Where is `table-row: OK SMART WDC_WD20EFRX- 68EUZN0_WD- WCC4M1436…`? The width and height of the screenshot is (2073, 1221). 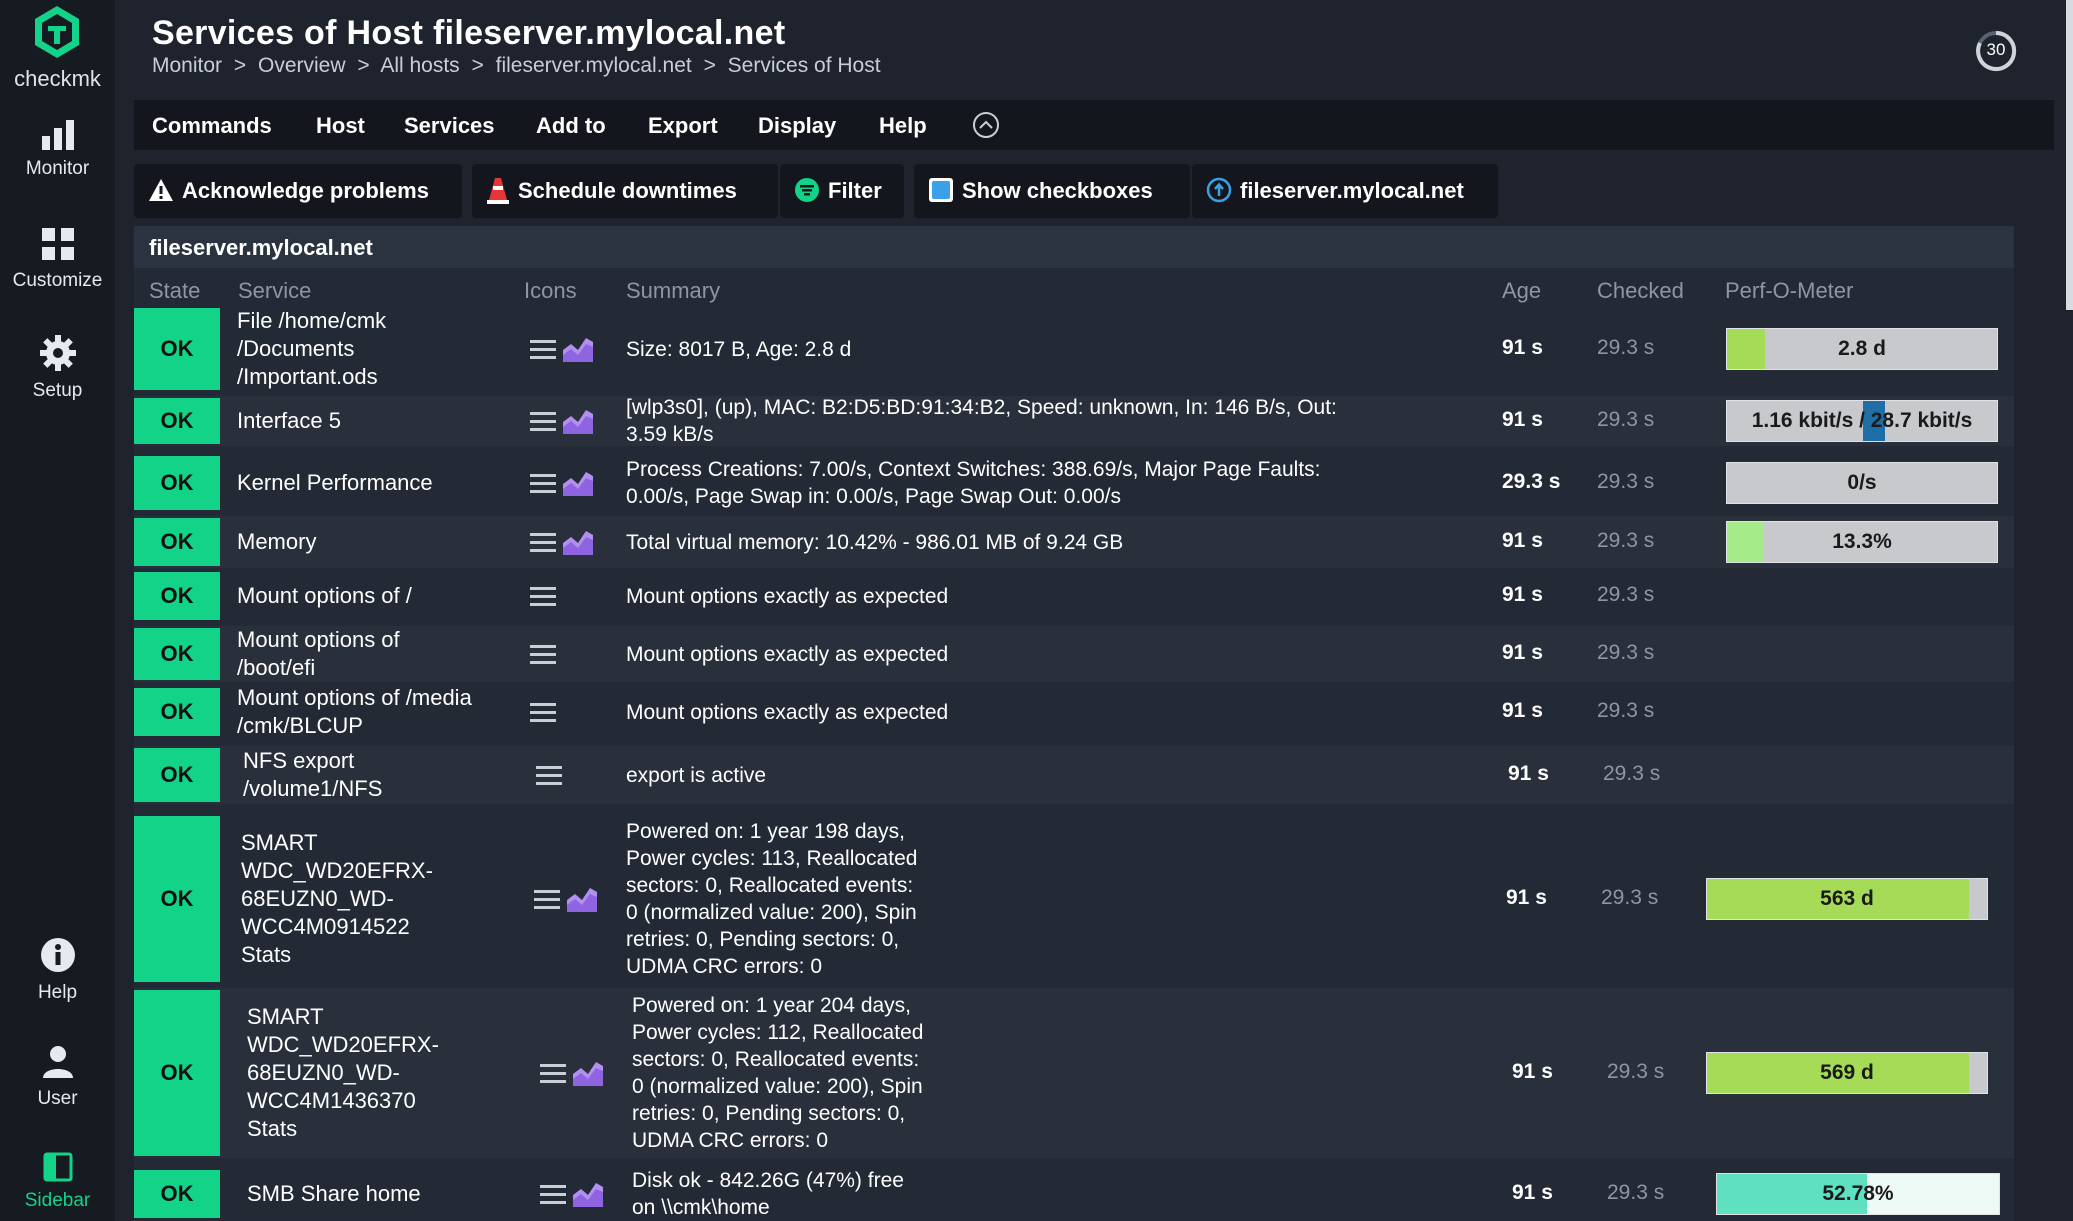
table-row: OK SMART WDC_WD20EFRX- 68EUZN0_WD- WCC4M1436… is located at coordinates (1074, 1073).